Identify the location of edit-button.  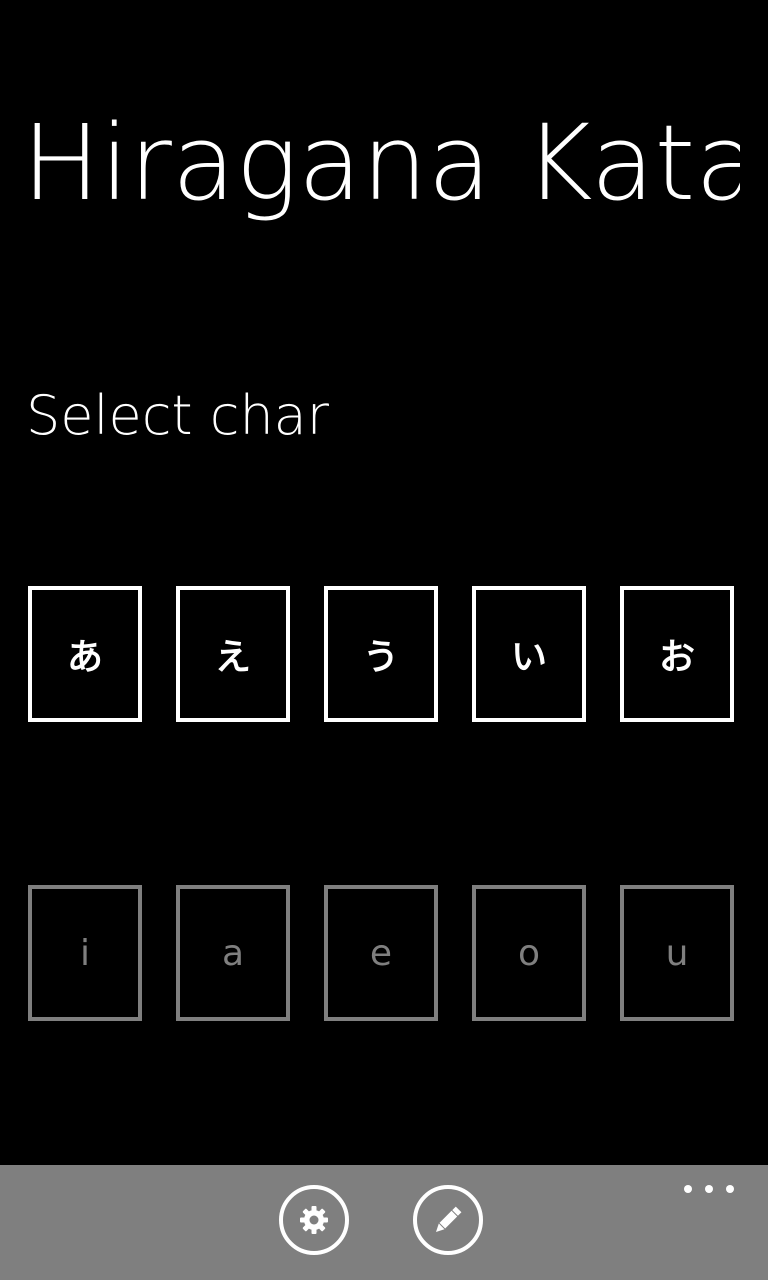
(448, 1220).